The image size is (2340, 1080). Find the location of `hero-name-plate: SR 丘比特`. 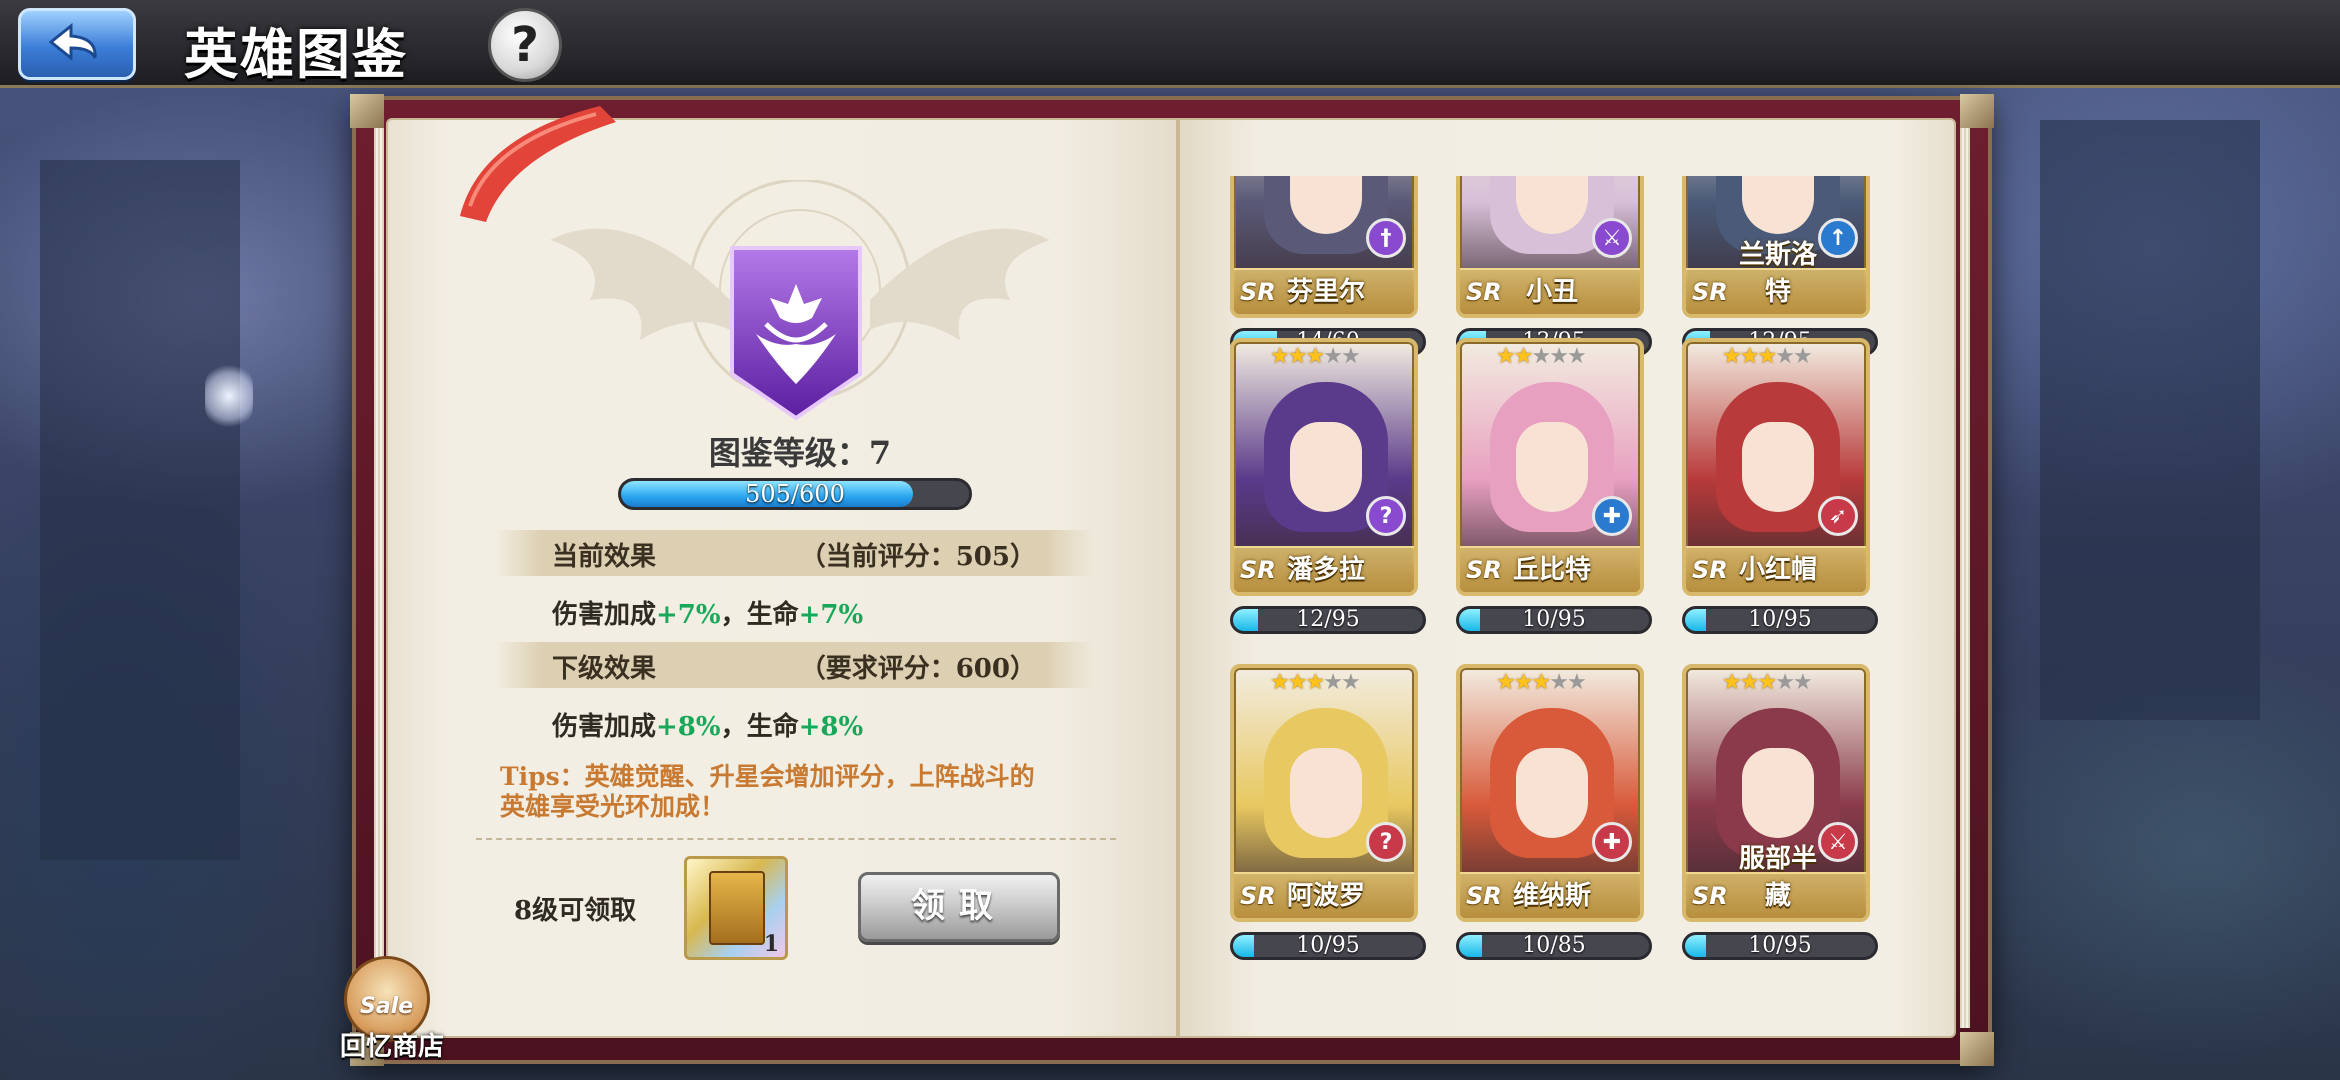

hero-name-plate: SR 丘比特 is located at coordinates (1550, 569).